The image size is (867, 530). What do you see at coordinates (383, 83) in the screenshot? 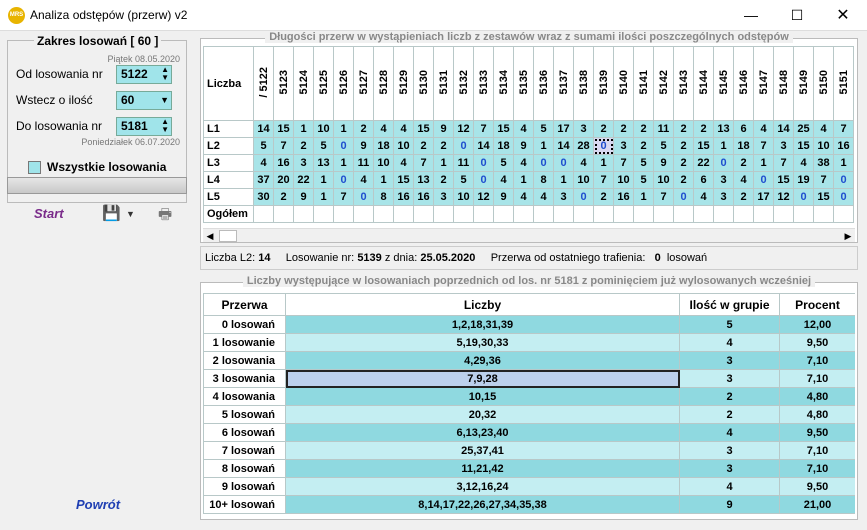
I see `grid-column-header: 5128` at bounding box center [383, 83].